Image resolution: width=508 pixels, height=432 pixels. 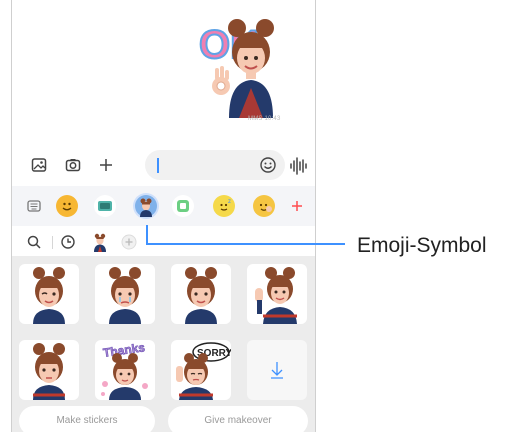 What do you see at coordinates (224, 206) in the screenshot?
I see `bitmoji-tab: z` at bounding box center [224, 206].